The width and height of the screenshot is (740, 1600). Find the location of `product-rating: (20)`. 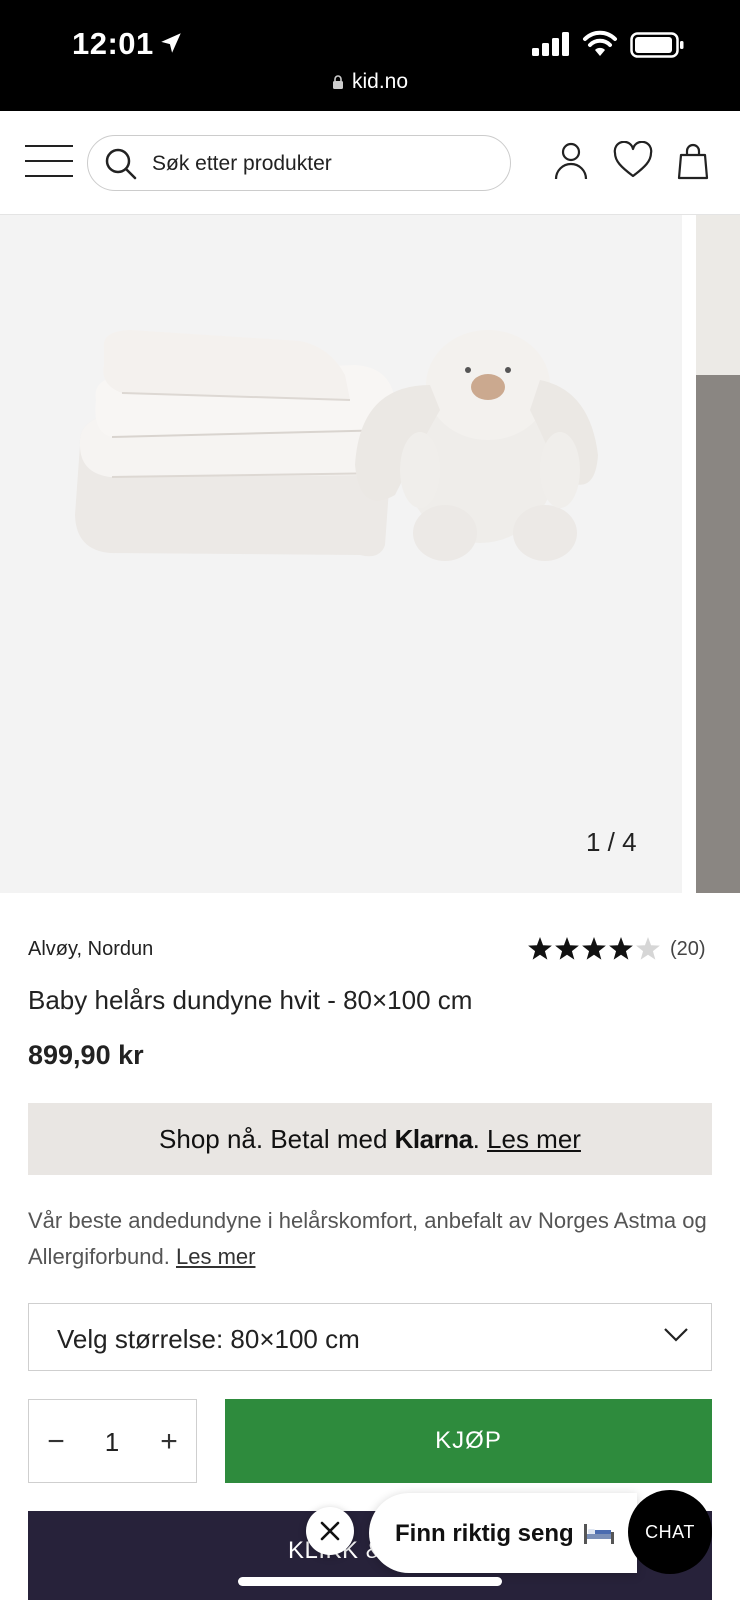

product-rating: (20) is located at coordinates (616, 949).